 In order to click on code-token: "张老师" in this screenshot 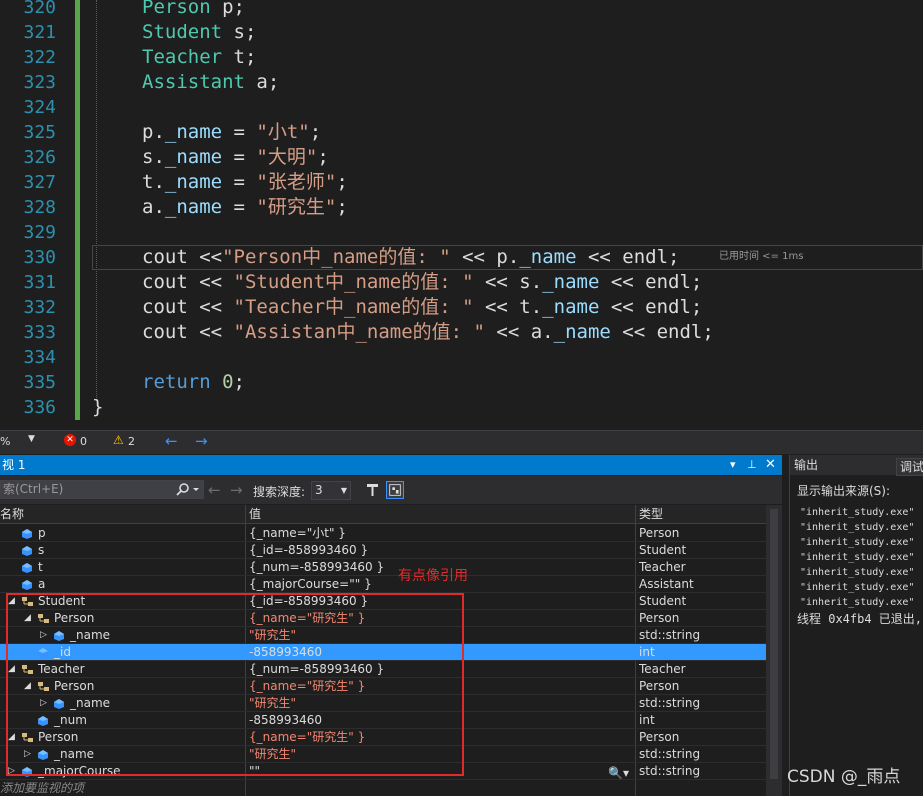, I will do `click(296, 182)`.